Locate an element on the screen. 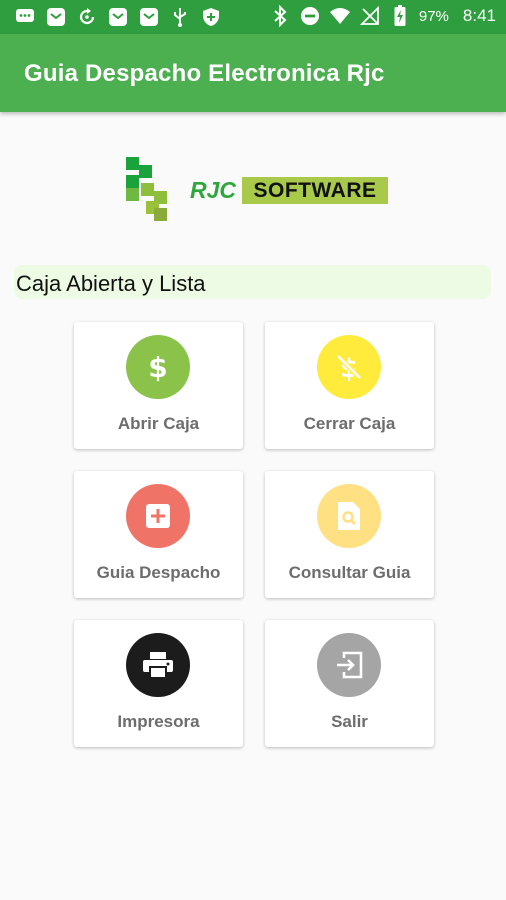 Image resolution: width=506 pixels, height=900 pixels. message-icon is located at coordinates (25, 17).